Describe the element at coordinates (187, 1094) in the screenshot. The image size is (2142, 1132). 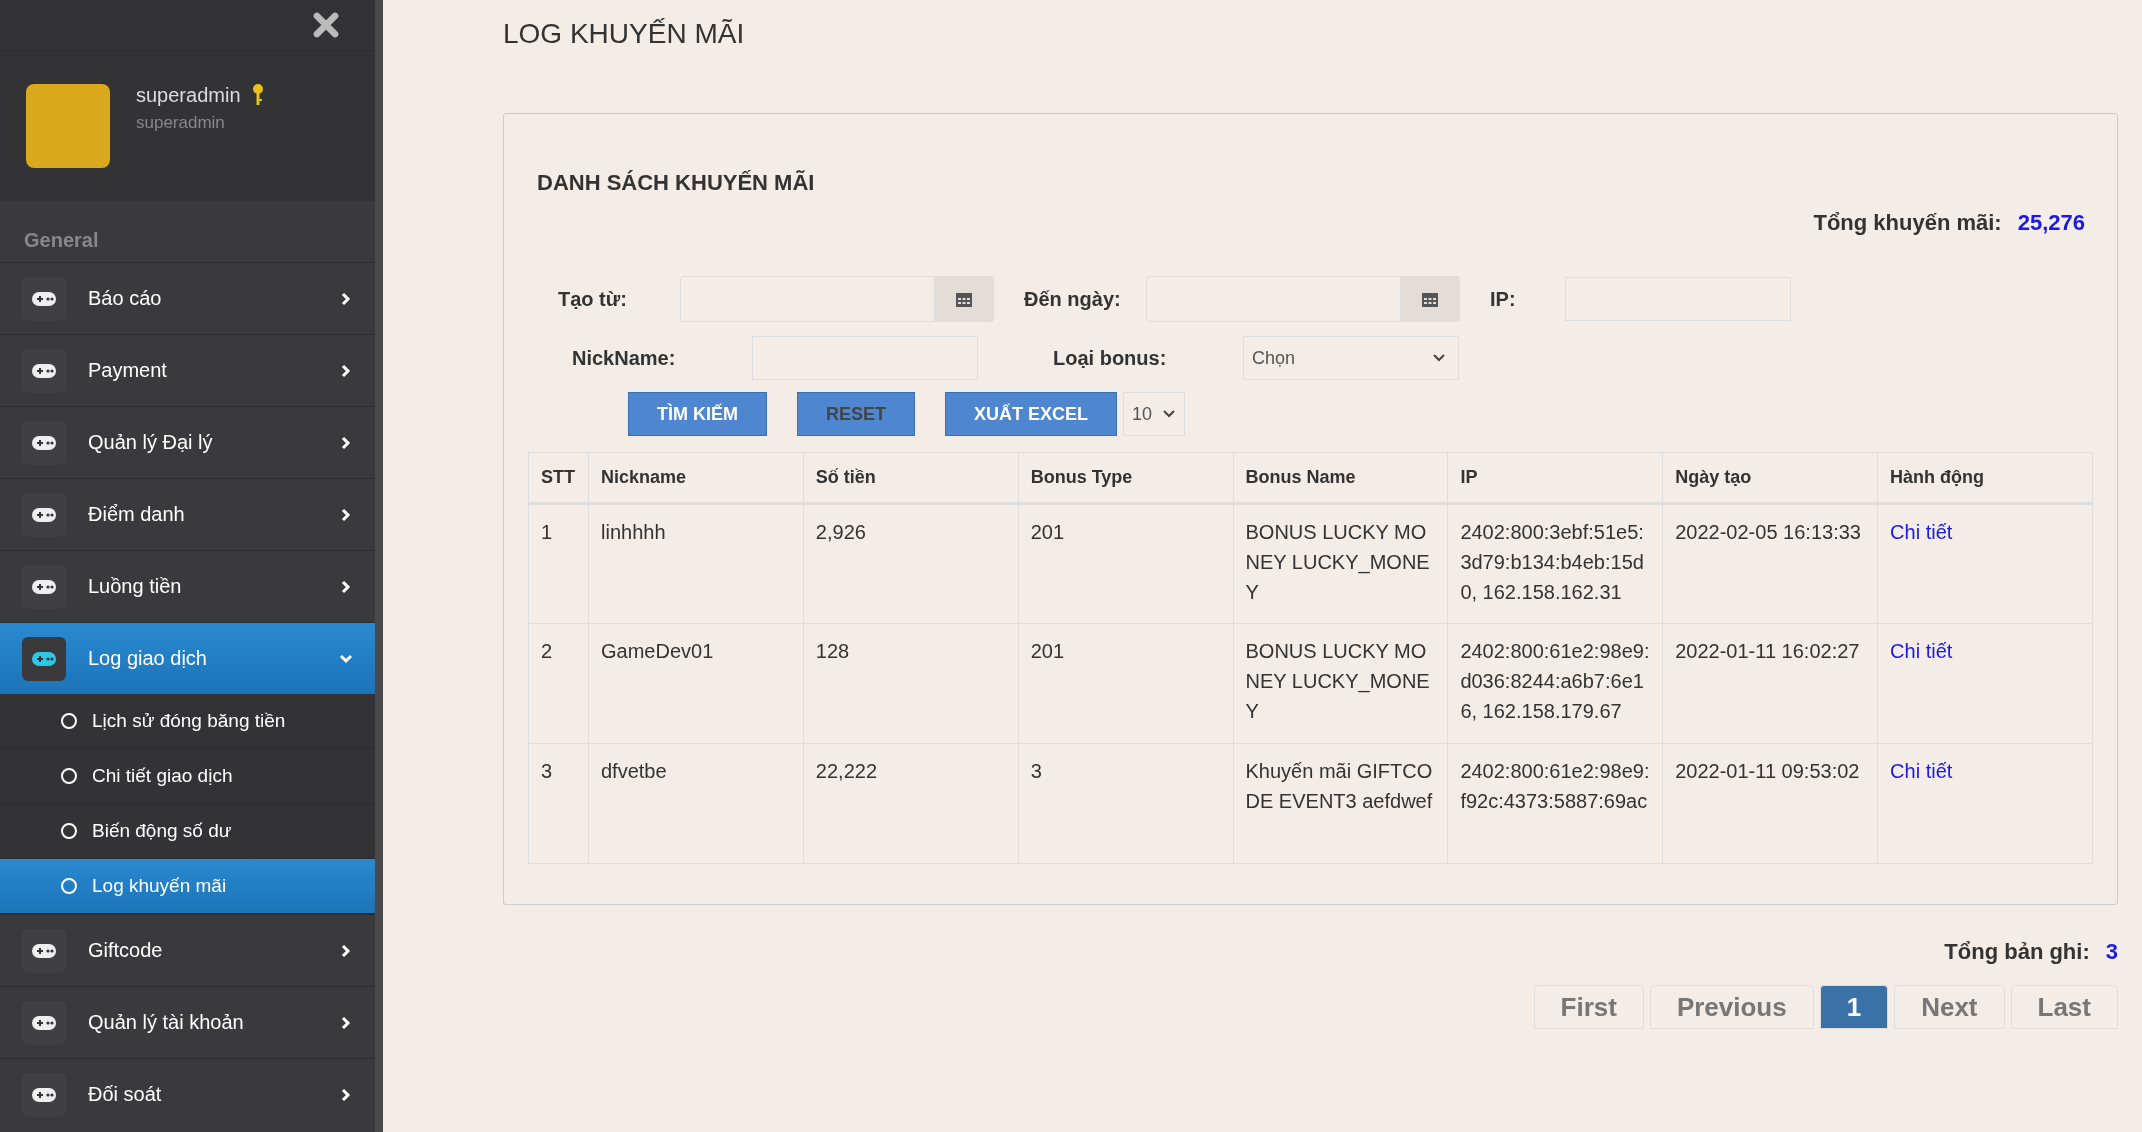
I see `sidebar-item: Đối soát` at that location.